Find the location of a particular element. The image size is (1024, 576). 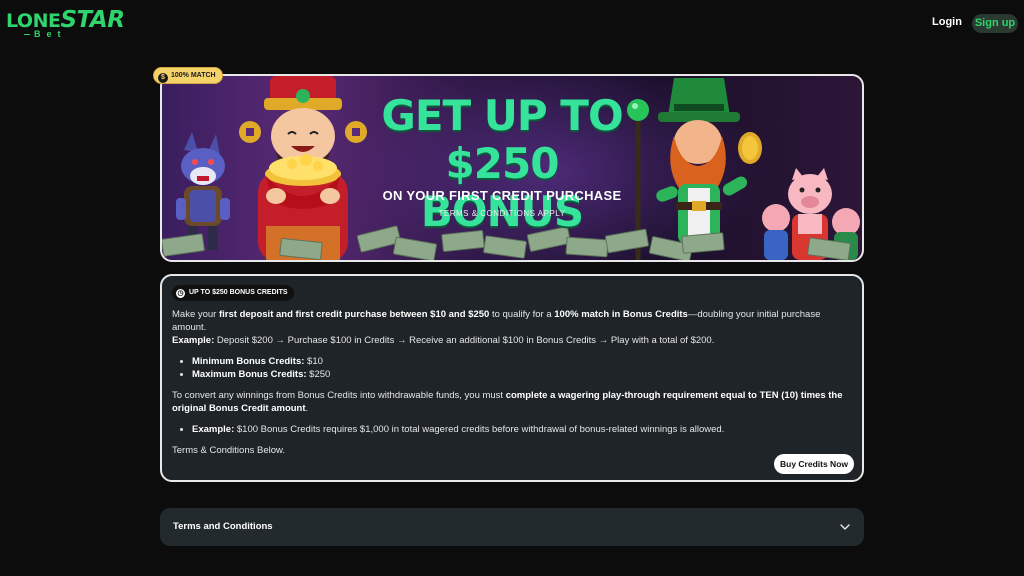

bonus-chip: ◷ UP TO $250 BONUS CREDITS is located at coordinates (233, 293).